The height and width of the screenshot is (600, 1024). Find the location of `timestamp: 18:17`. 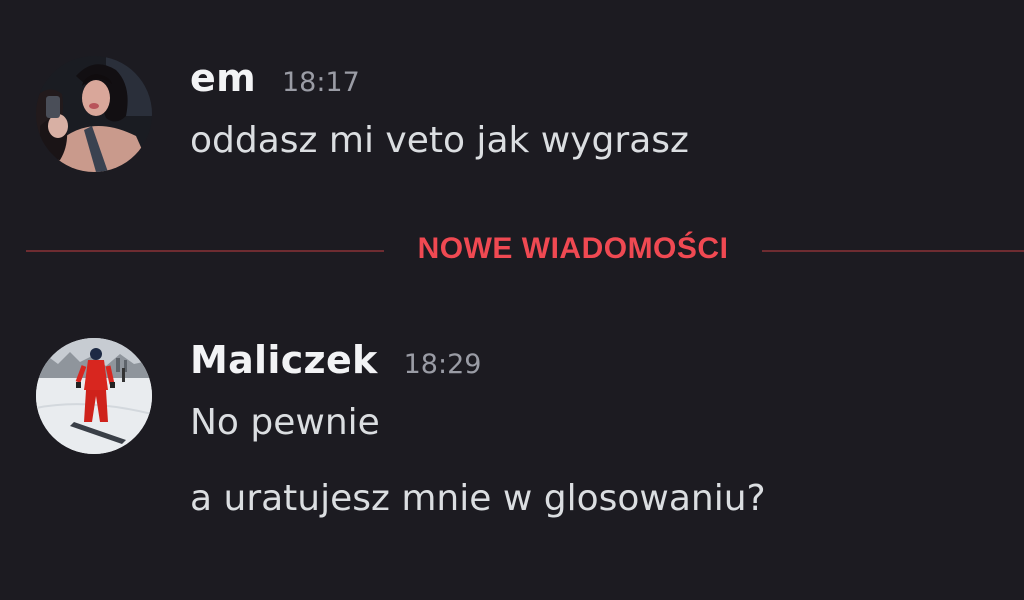

timestamp: 18:17 is located at coordinates (320, 82).